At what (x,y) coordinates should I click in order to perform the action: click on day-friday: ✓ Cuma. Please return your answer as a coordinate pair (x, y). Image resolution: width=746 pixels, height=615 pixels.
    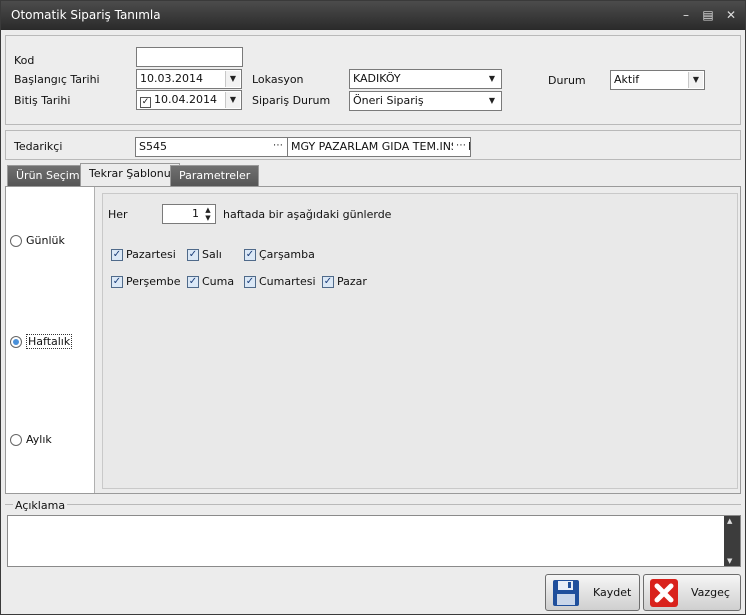
    Looking at the image, I should click on (210, 281).